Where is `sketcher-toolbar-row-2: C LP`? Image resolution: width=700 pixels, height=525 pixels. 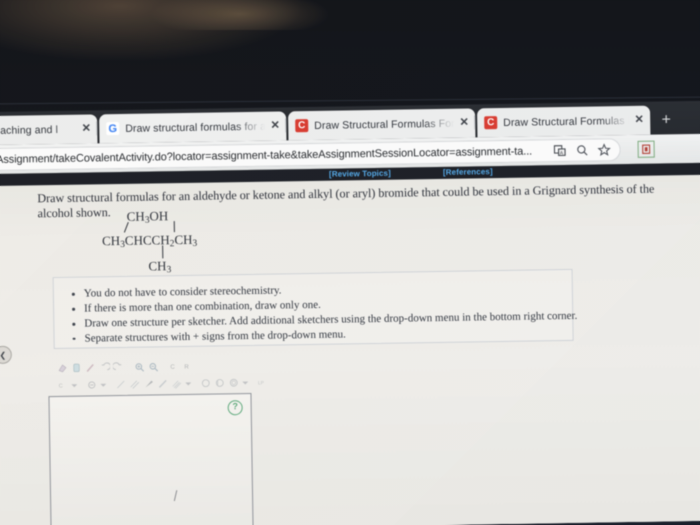 sketcher-toolbar-row-2: C LP is located at coordinates (166, 384).